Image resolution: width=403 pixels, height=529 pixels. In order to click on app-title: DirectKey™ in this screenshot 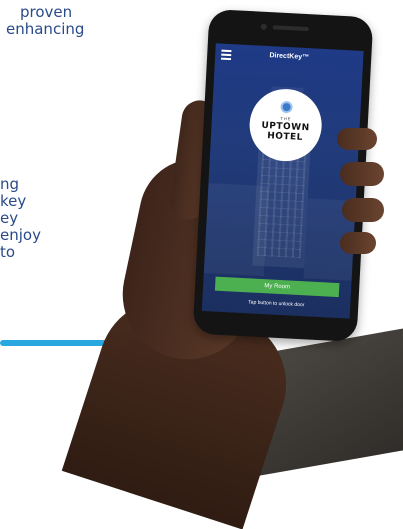, I will do `click(289, 57)`.